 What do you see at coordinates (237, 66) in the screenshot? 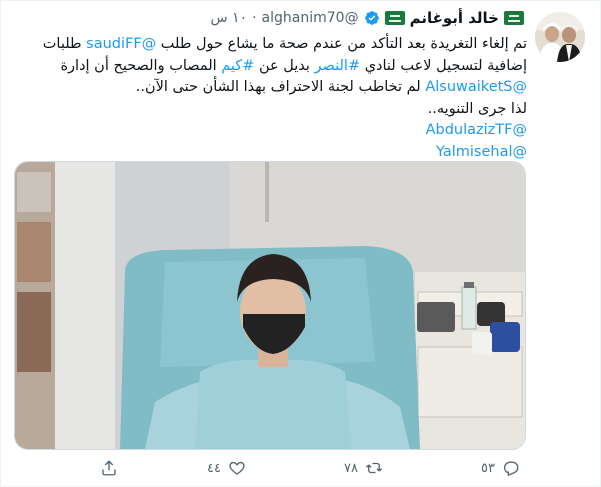
I see `hashtag-link: #كيم` at bounding box center [237, 66].